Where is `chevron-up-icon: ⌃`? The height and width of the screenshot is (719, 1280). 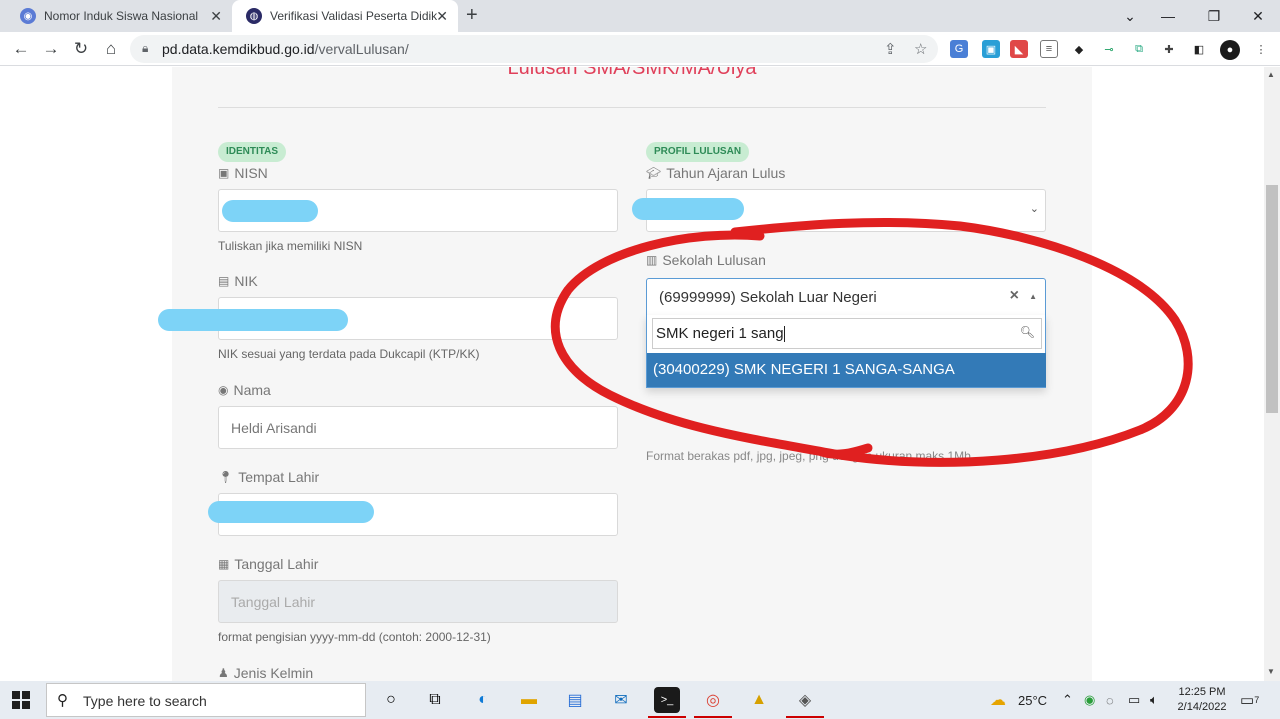 chevron-up-icon: ⌃ is located at coordinates (1067, 700).